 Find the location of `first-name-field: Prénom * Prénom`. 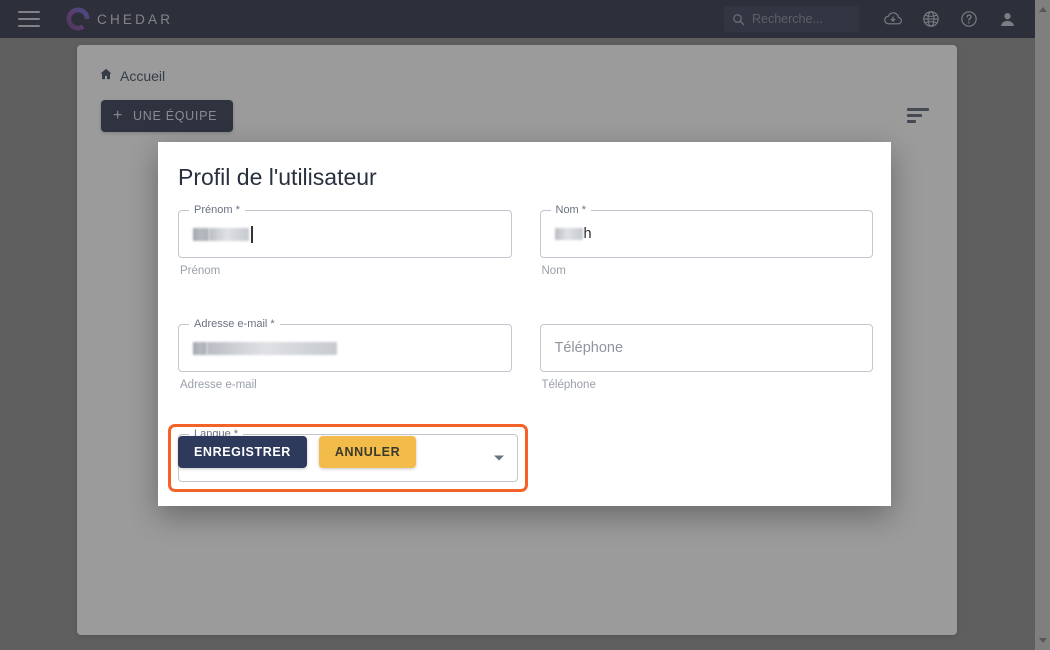

first-name-field: Prénom * Prénom is located at coordinates (345, 240).